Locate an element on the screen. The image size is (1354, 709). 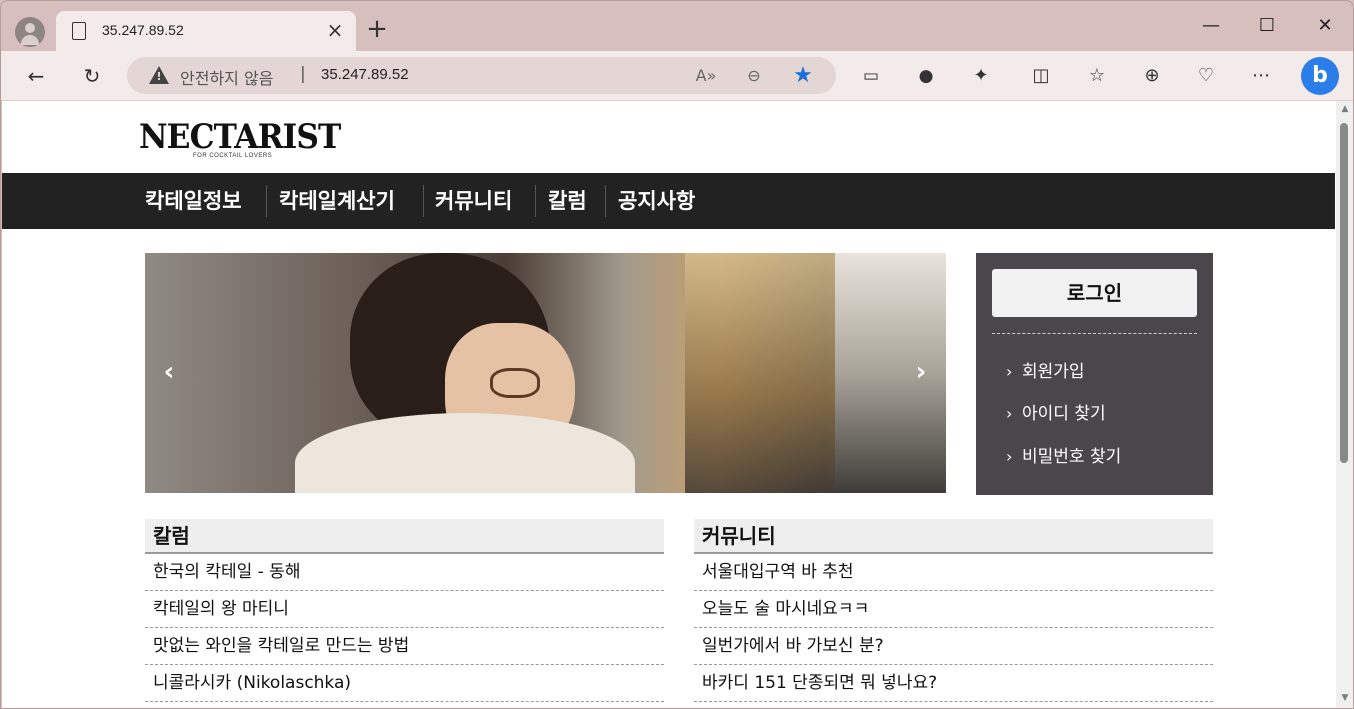
nav-item-notice: 공지사항 is located at coordinates (656, 201).